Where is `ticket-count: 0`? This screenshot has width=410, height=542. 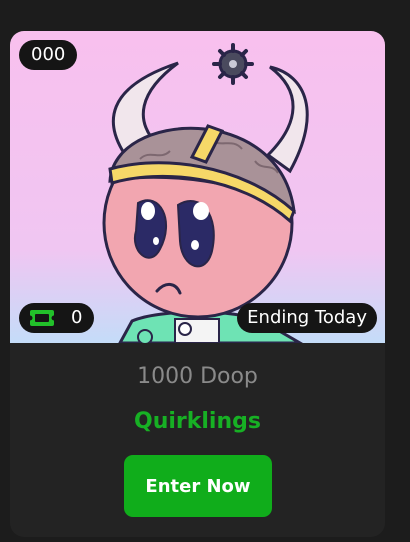 ticket-count: 0 is located at coordinates (77, 317).